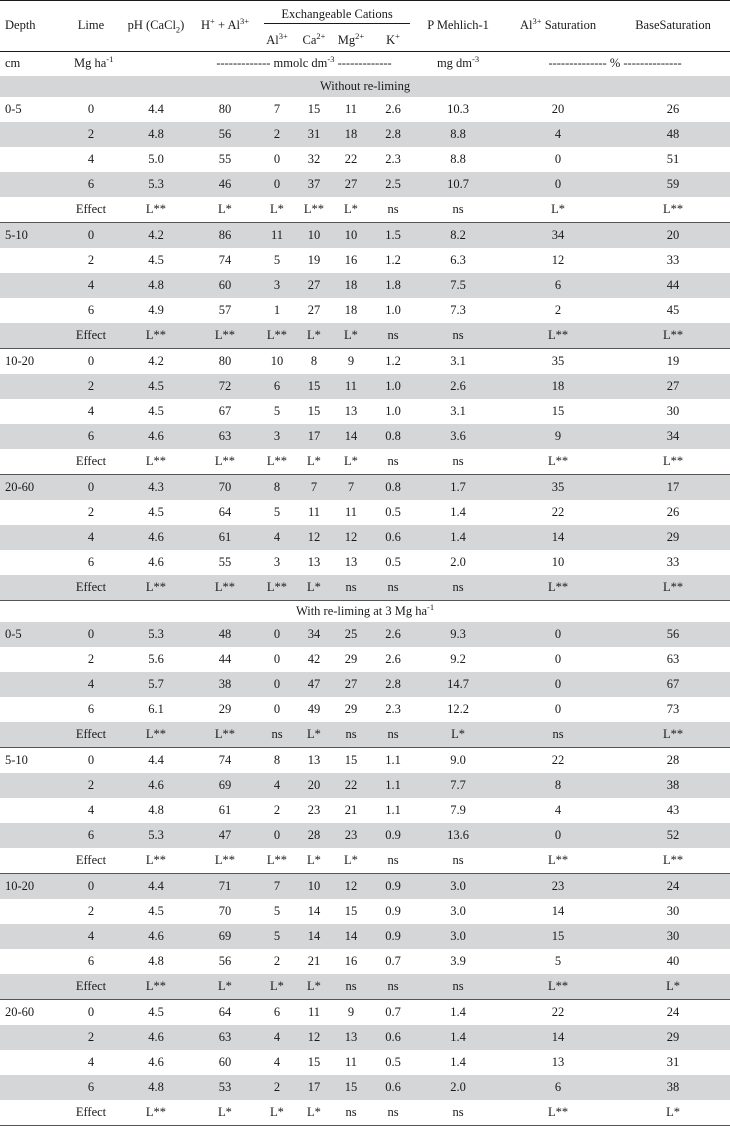 The height and width of the screenshot is (1126, 730). I want to click on cell-al: 2, so click(277, 960).